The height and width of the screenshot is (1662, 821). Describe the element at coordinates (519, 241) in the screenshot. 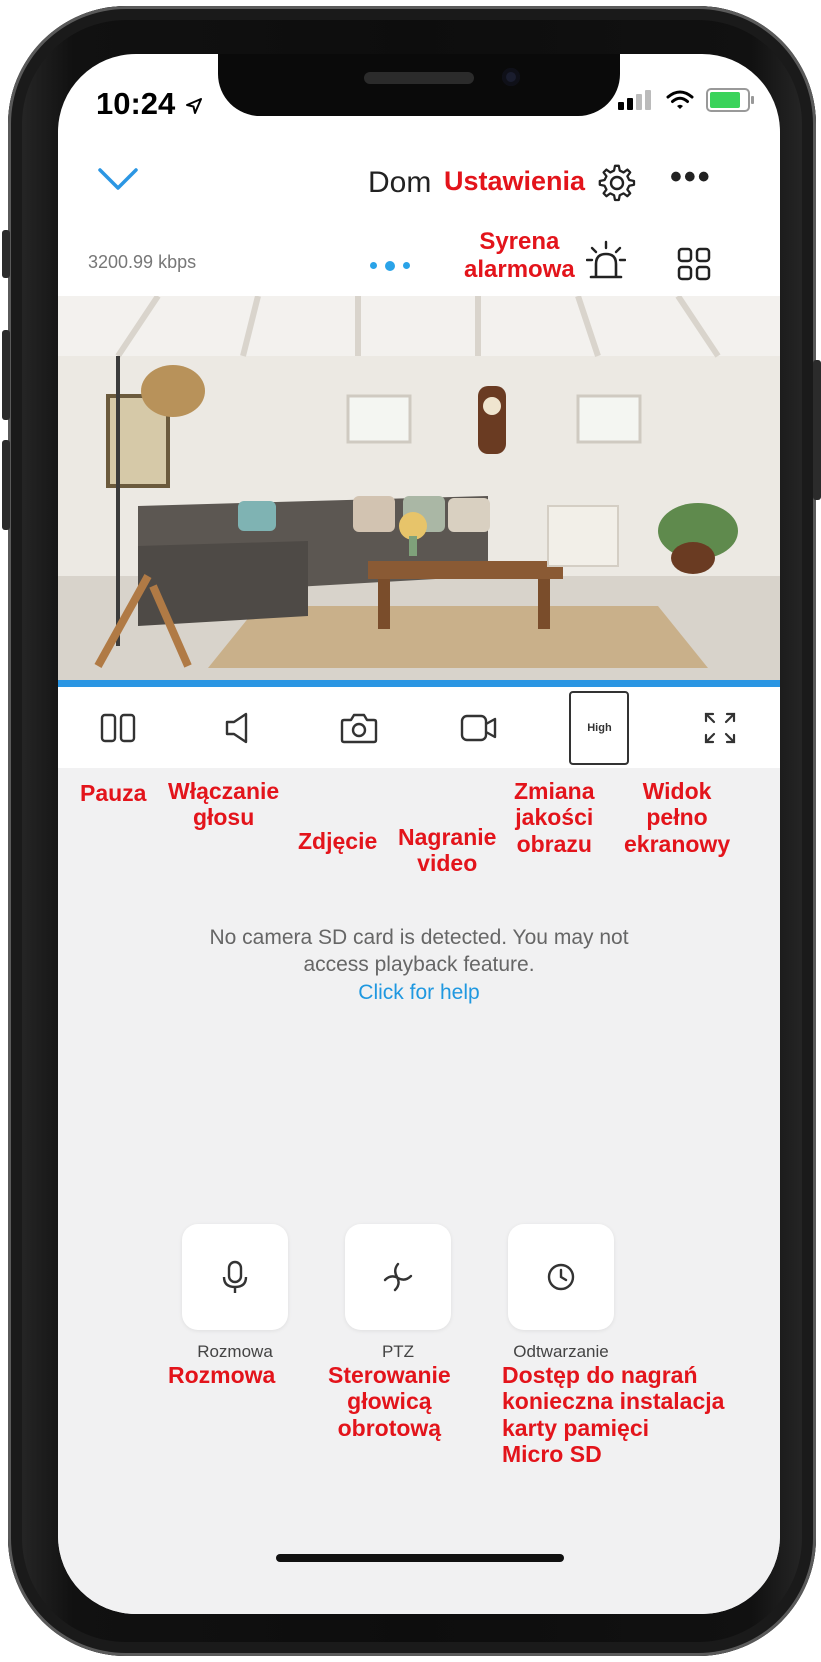

I see `siren-annotation-line1: Syrena` at that location.